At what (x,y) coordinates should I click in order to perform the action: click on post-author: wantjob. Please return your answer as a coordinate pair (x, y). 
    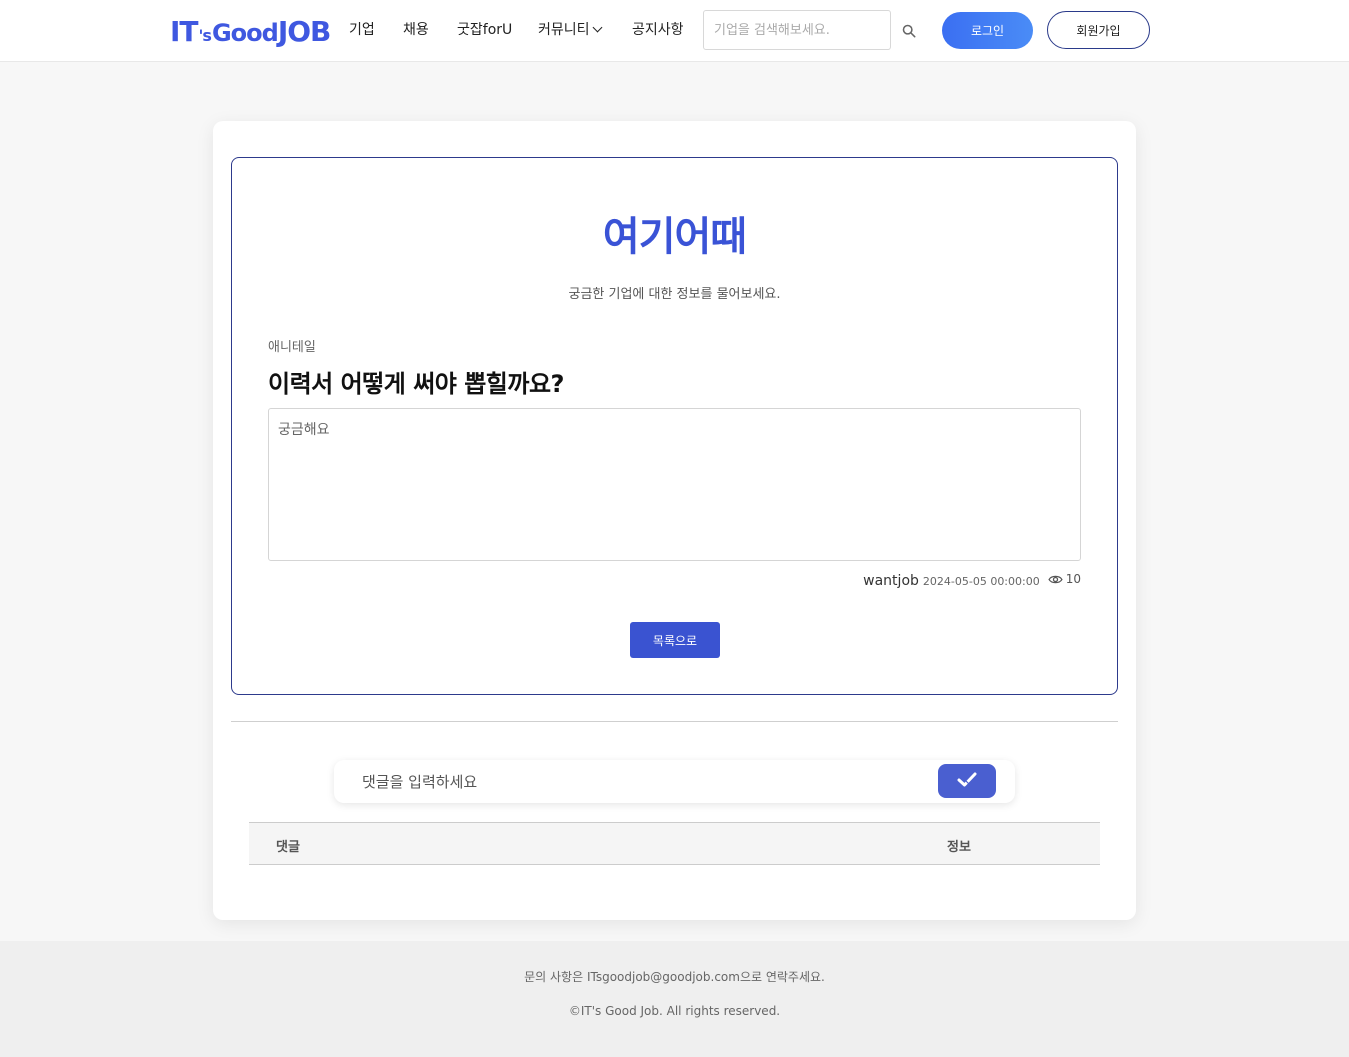
    Looking at the image, I should click on (891, 580).